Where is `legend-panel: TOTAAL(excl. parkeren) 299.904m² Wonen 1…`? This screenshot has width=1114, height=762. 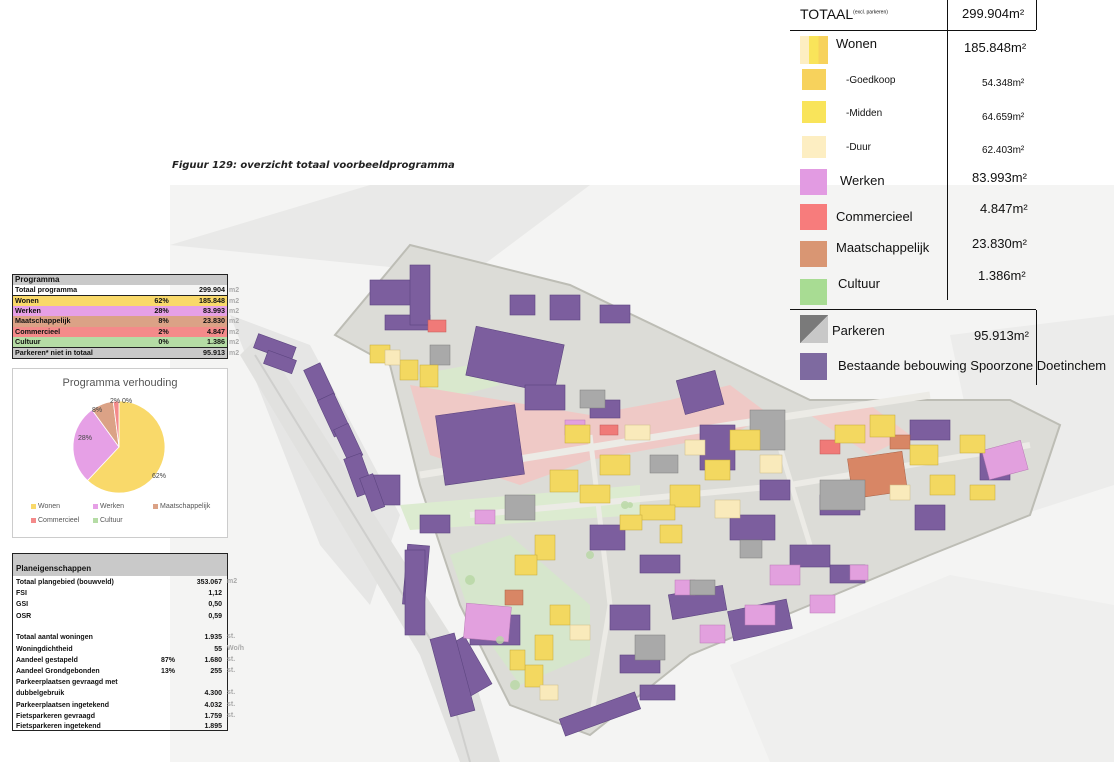 legend-panel: TOTAAL(excl. parkeren) 299.904m² Wonen 1… is located at coordinates (952, 192).